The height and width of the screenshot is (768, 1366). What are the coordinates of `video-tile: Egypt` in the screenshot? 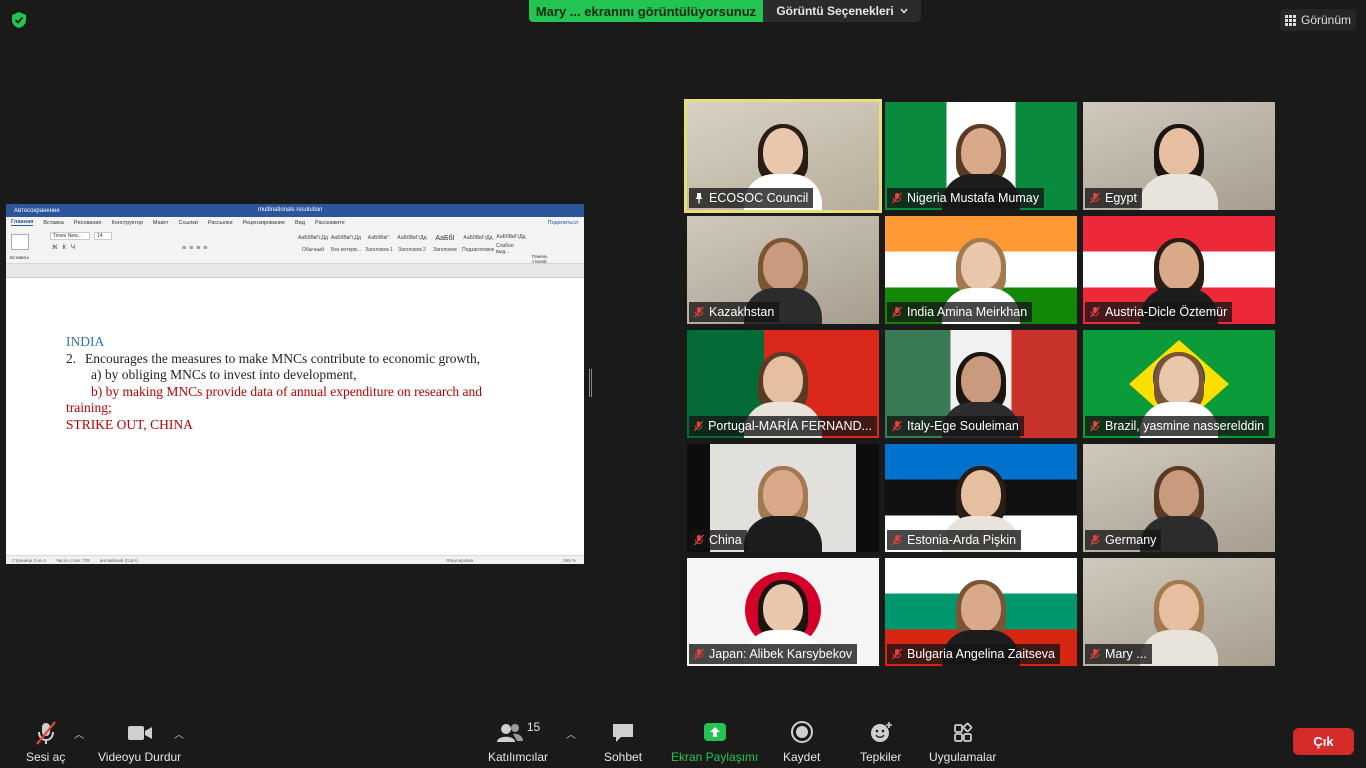 It's located at (1179, 156).